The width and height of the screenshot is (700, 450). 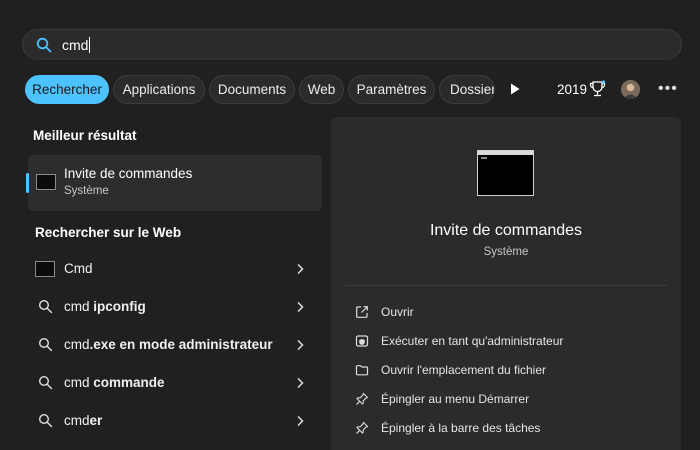 What do you see at coordinates (175, 383) in the screenshot?
I see `web-result-item: cmd commande` at bounding box center [175, 383].